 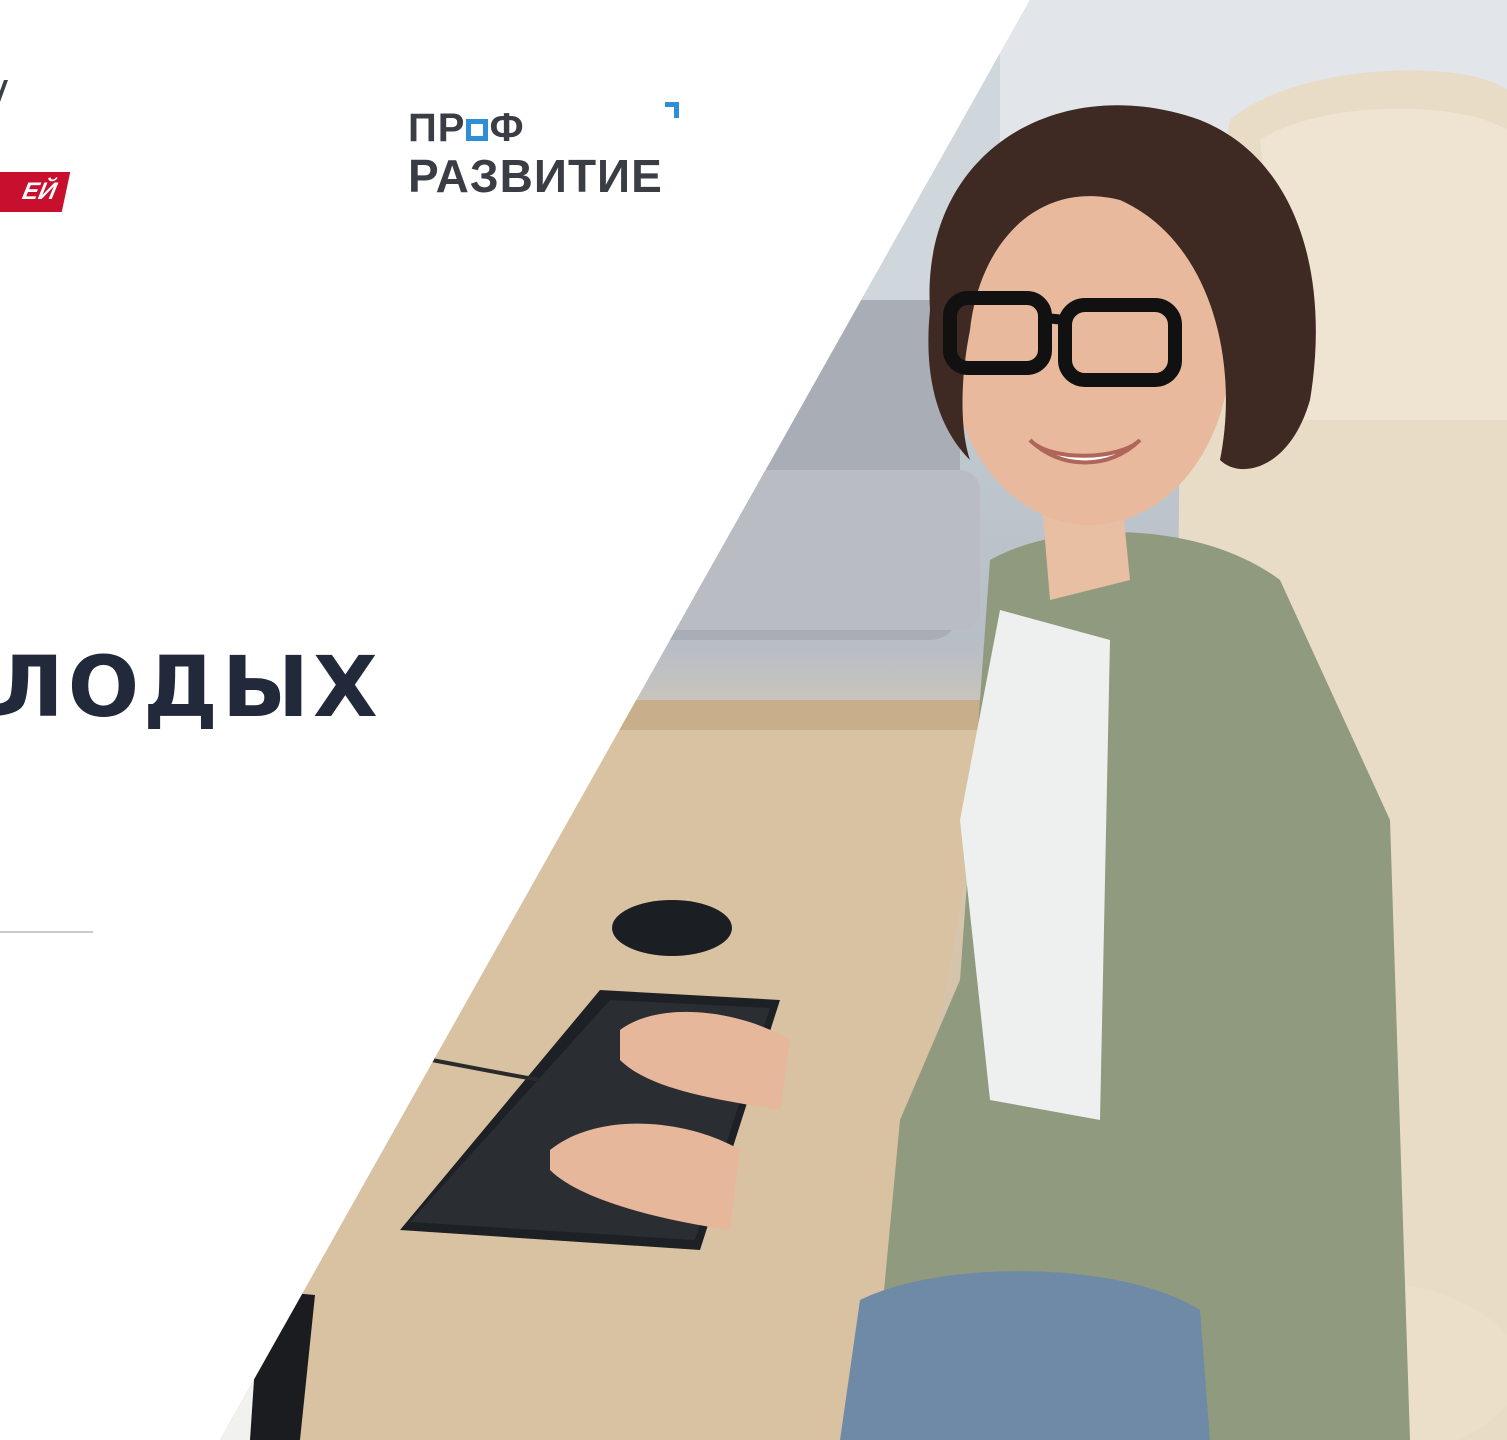 What do you see at coordinates (191, 687) in the screenshot?
I see `slide-title: ЛОДЫХ` at bounding box center [191, 687].